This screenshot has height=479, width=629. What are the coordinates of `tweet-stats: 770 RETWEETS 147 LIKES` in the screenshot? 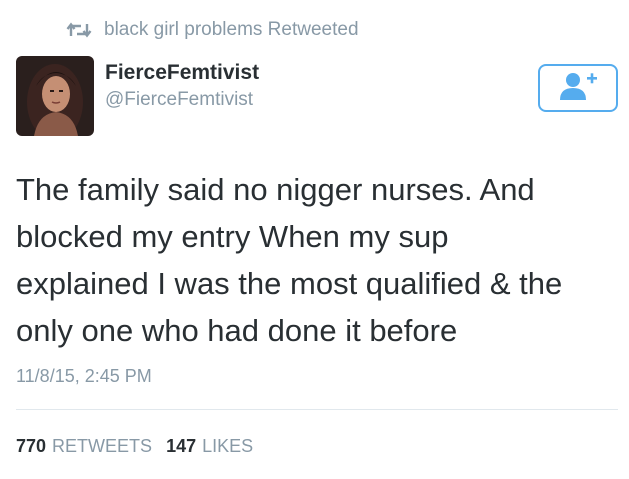 It's located at (141, 446).